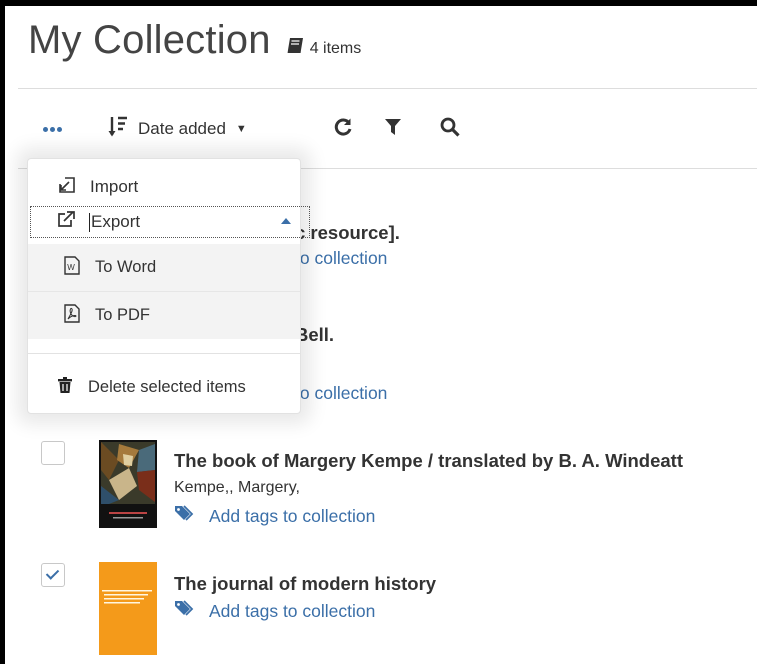 This screenshot has height=664, width=757. Describe the element at coordinates (123, 315) in the screenshot. I see `to-pdf-label: To PDF` at that location.